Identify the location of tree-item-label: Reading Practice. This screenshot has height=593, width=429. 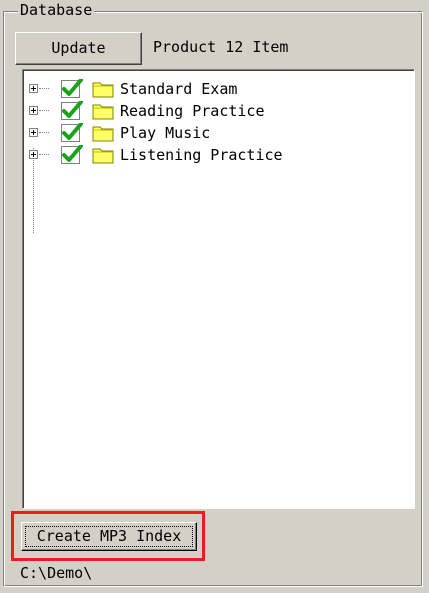
(192, 111).